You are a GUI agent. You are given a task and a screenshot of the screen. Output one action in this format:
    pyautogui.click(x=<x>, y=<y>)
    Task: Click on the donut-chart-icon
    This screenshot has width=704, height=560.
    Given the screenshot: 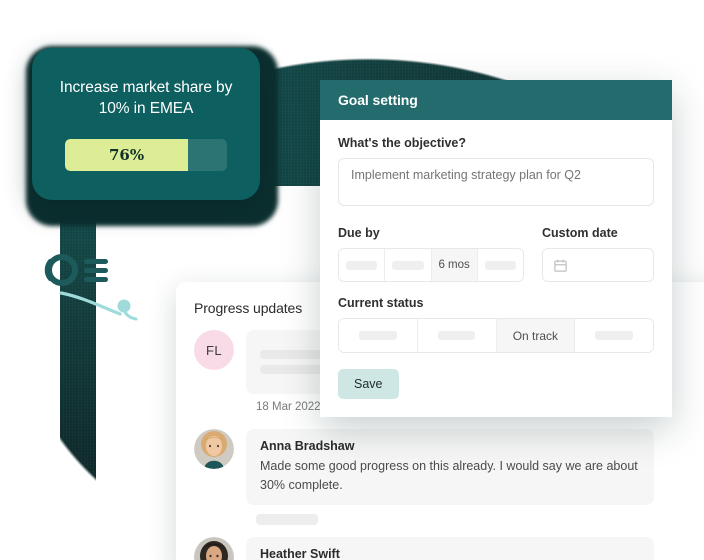 What is the action you would take?
    pyautogui.click(x=76, y=270)
    